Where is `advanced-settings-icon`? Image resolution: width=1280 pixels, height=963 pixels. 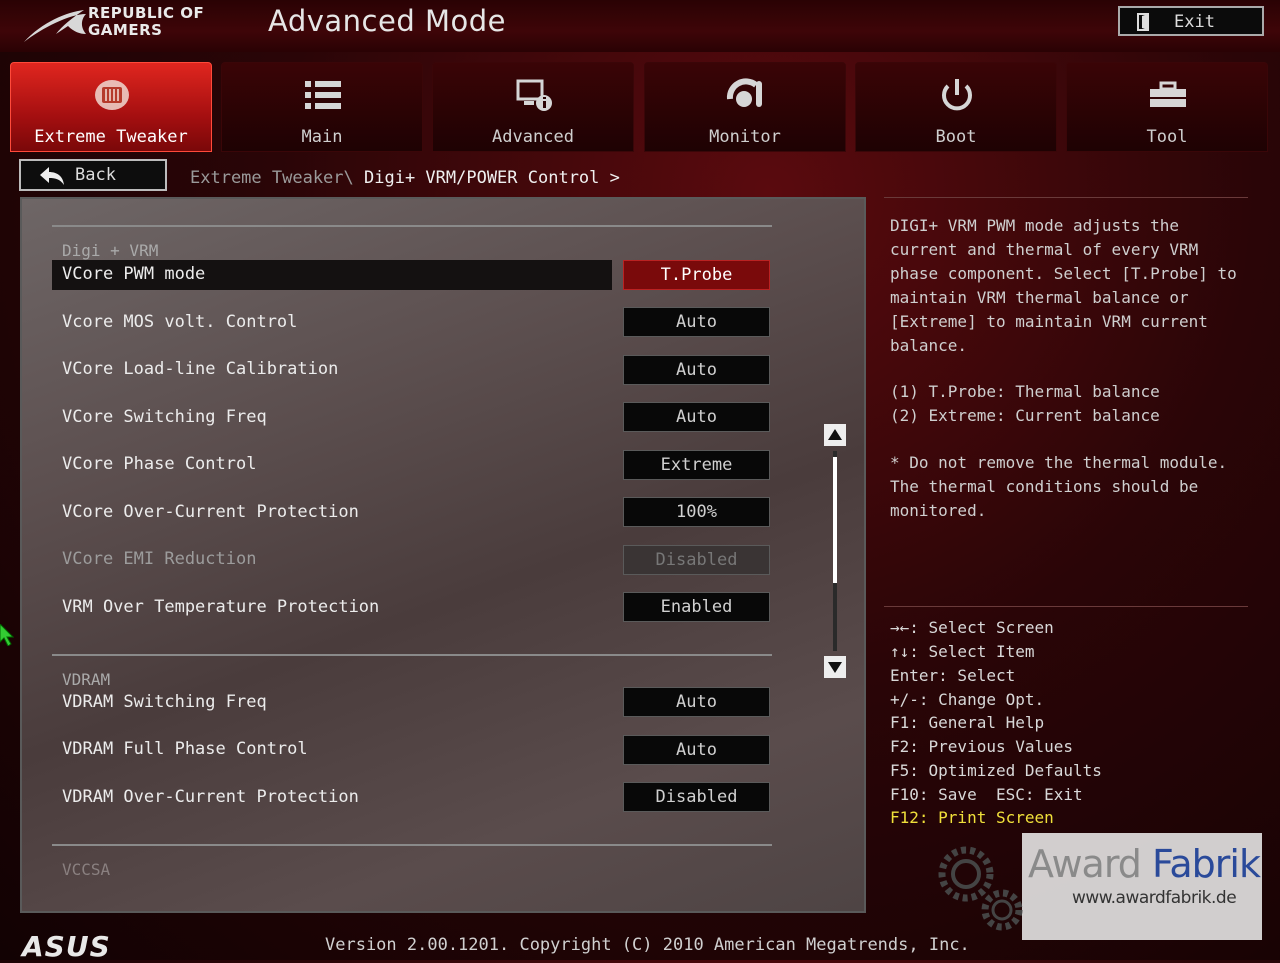 advanced-settings-icon is located at coordinates (534, 95).